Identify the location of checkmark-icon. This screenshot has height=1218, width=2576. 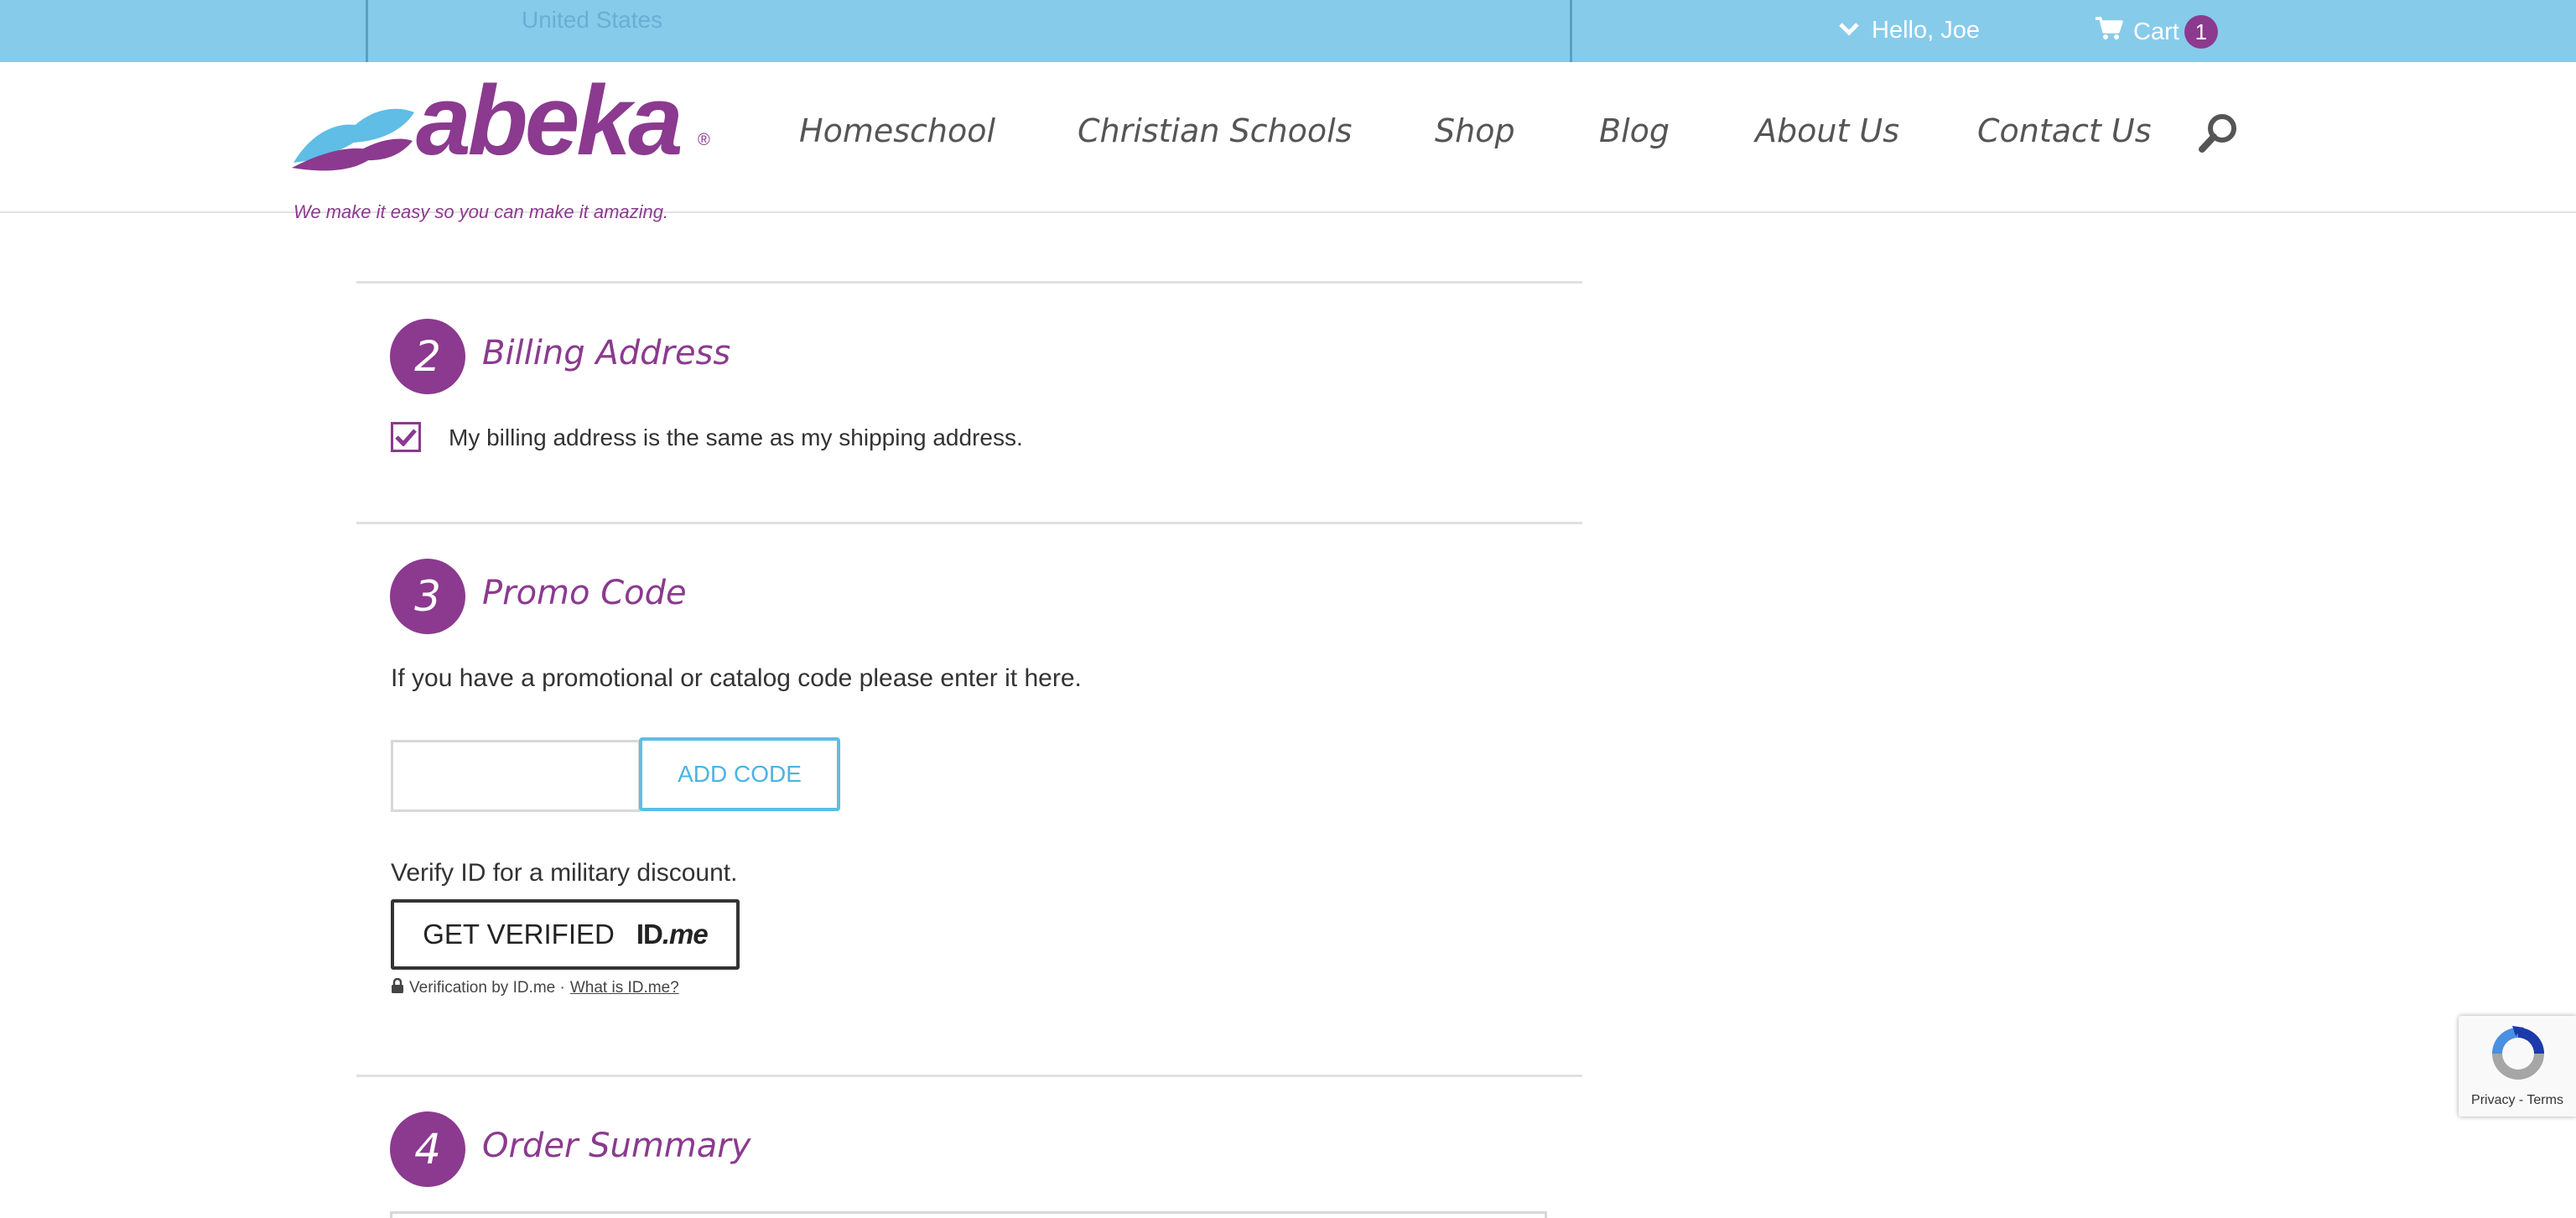
(406, 437).